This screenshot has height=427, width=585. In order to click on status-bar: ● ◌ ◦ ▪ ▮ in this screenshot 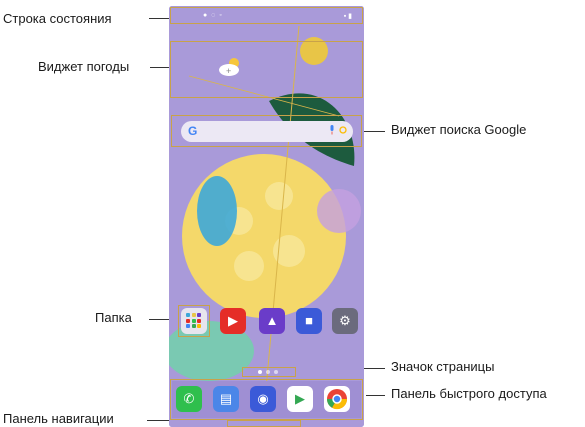, I will do `click(266, 16)`.